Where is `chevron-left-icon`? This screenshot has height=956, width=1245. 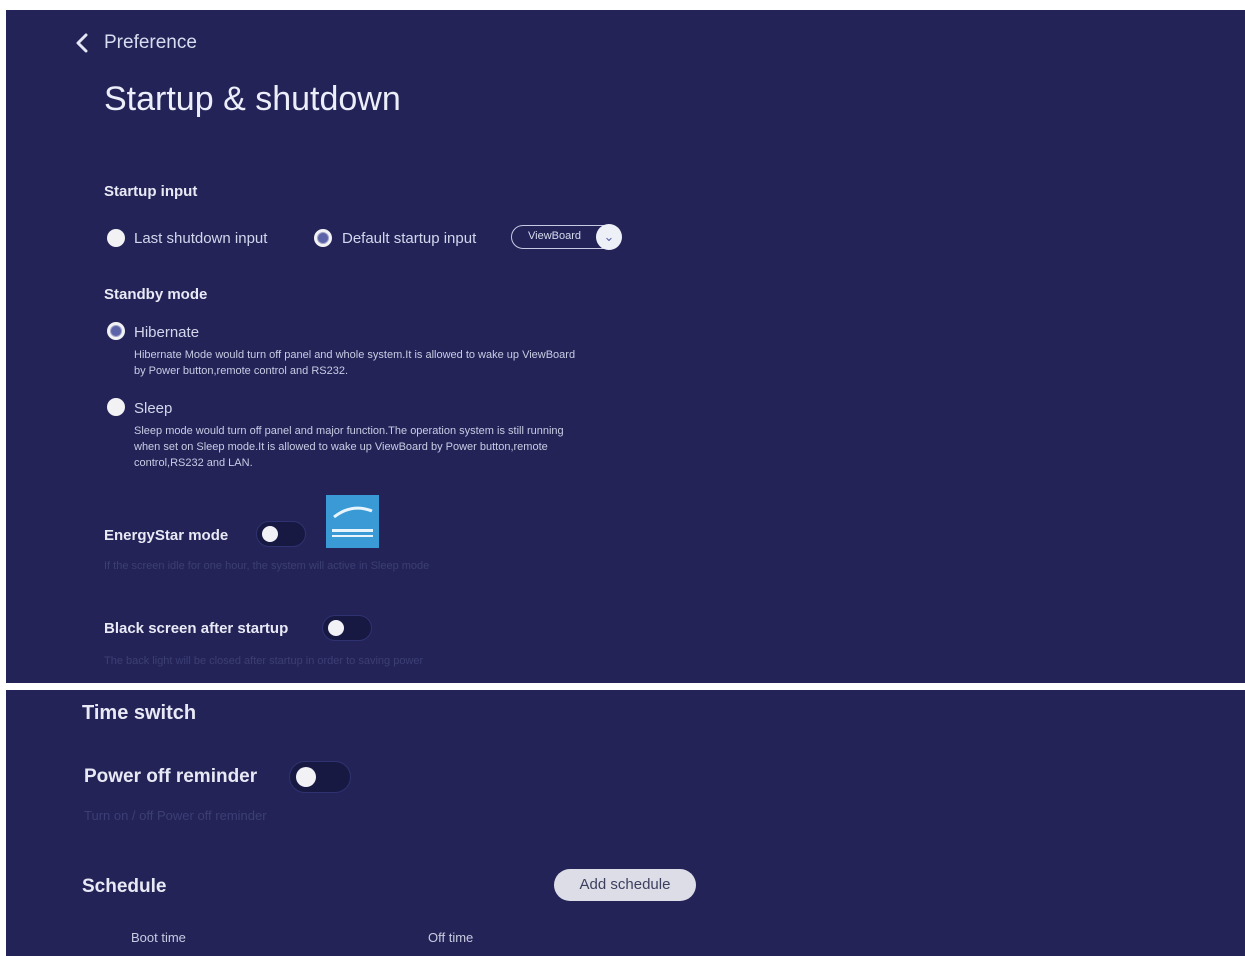
chevron-left-icon is located at coordinates (82, 43).